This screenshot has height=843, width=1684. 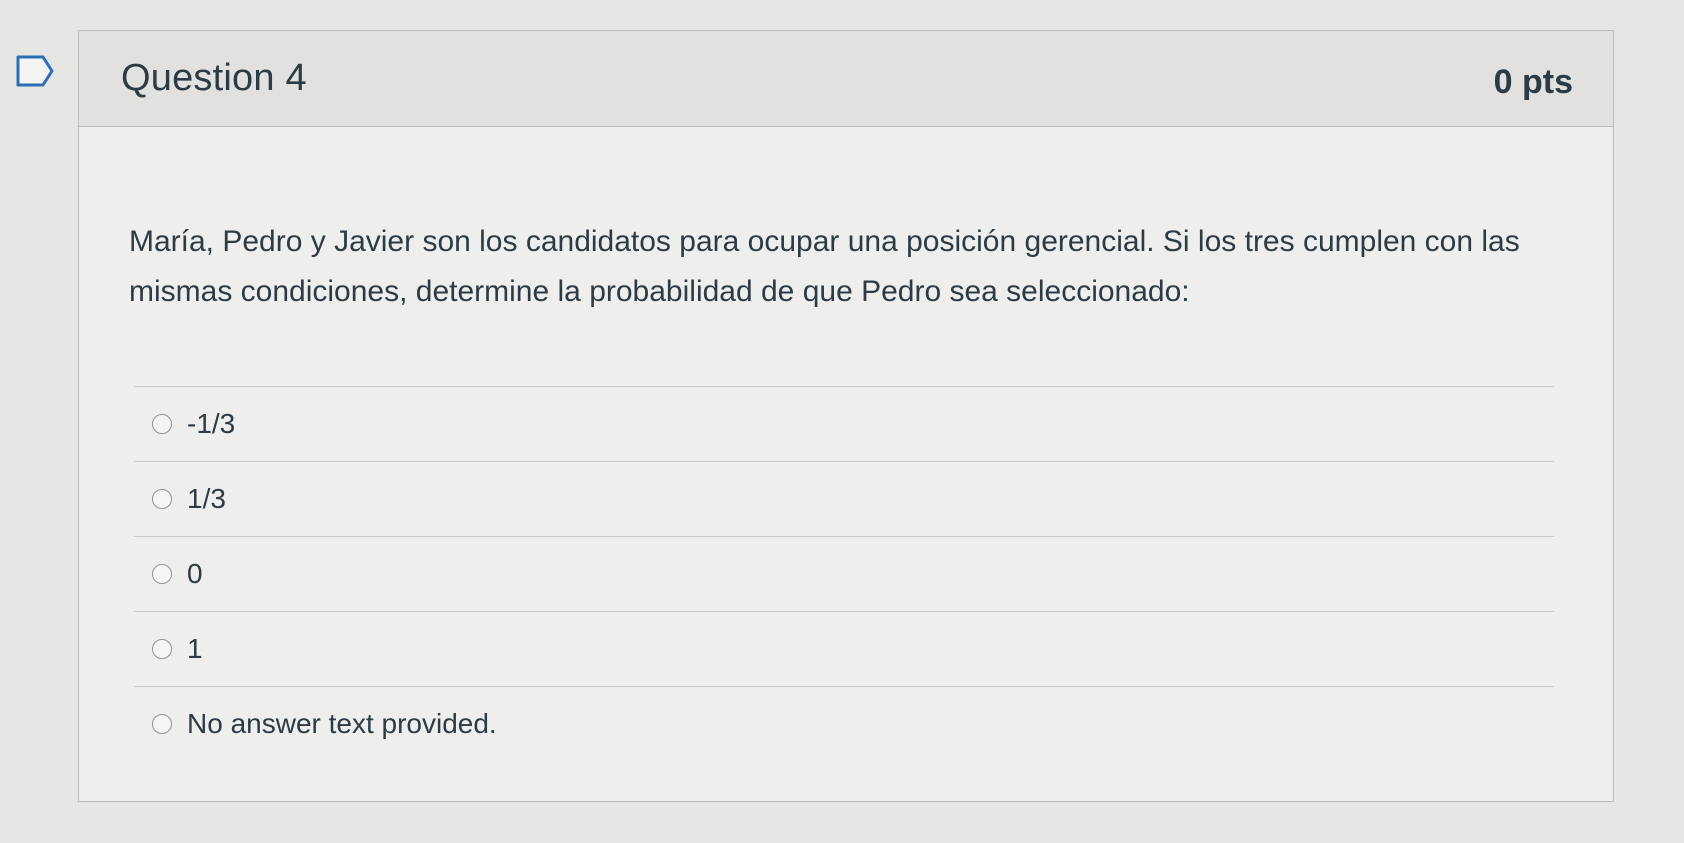 What do you see at coordinates (846, 79) in the screenshot?
I see `question-header: Question 4 0 pts` at bounding box center [846, 79].